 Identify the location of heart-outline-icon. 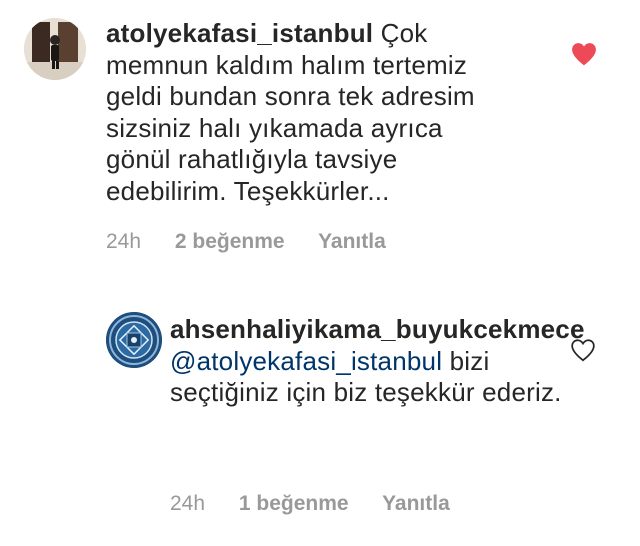
(583, 350).